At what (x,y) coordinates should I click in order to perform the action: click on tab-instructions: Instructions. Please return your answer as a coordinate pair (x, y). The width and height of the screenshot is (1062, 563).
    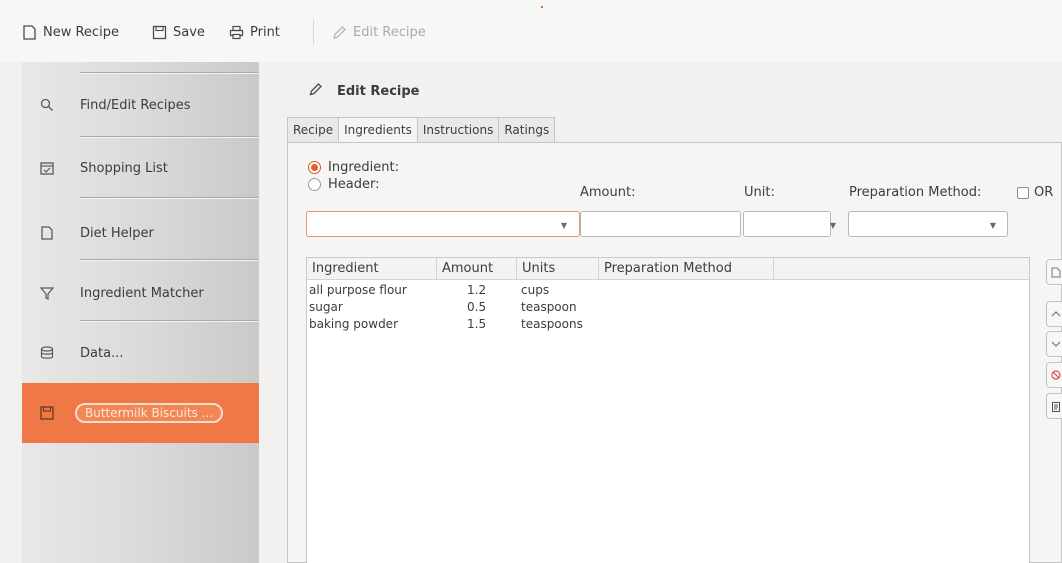
    Looking at the image, I should click on (457, 130).